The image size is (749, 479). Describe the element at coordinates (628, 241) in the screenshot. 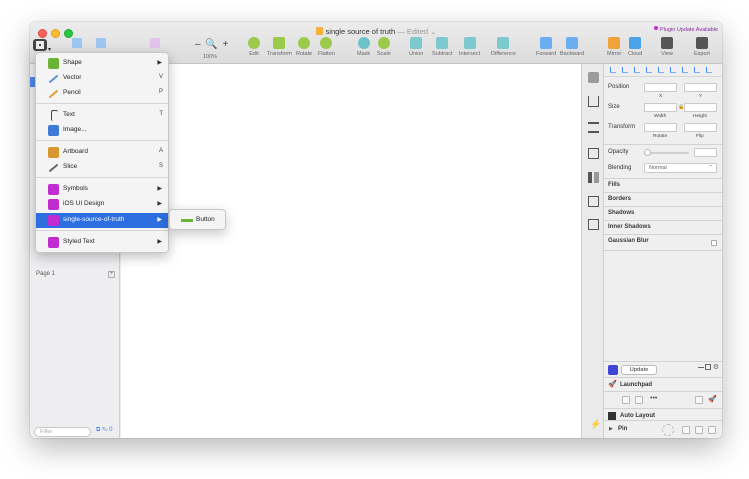

I see `gaussian-blur-section: Gaussian Blur` at that location.